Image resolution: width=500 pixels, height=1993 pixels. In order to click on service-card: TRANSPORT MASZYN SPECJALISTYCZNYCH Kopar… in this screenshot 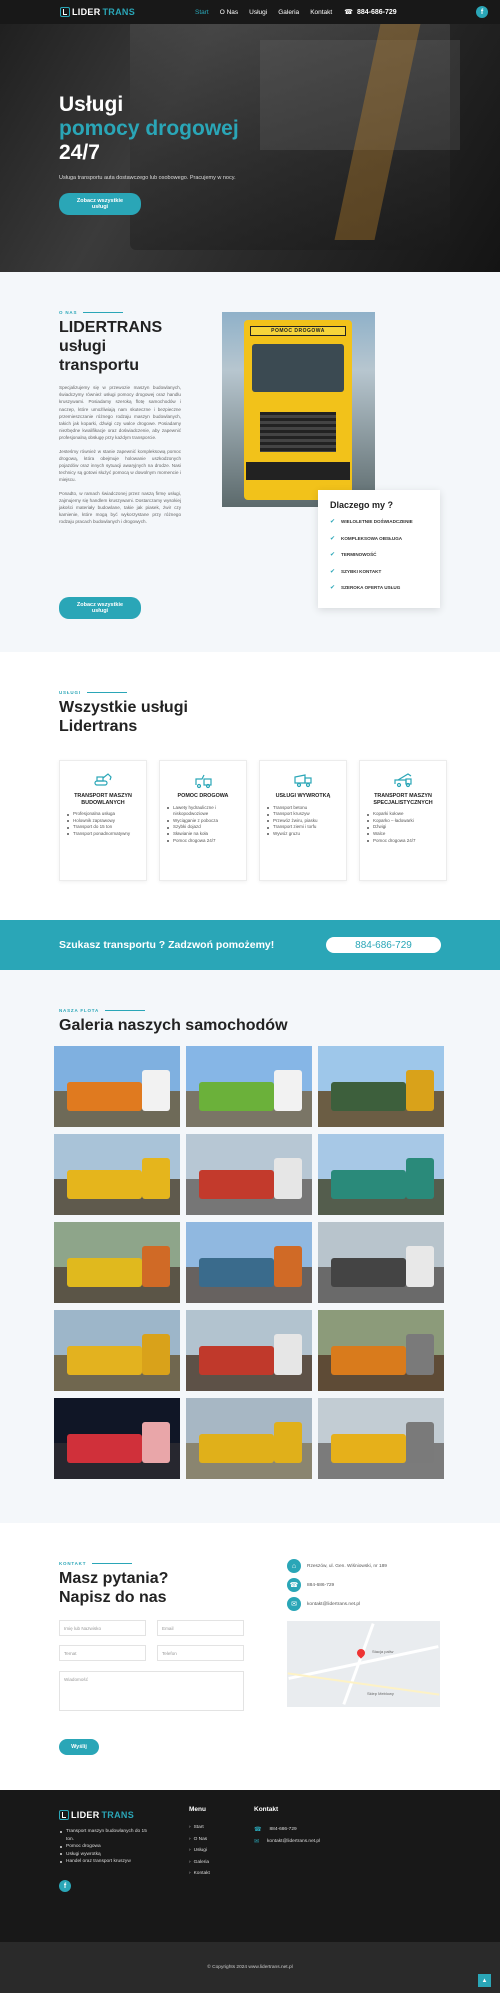, I will do `click(403, 820)`.